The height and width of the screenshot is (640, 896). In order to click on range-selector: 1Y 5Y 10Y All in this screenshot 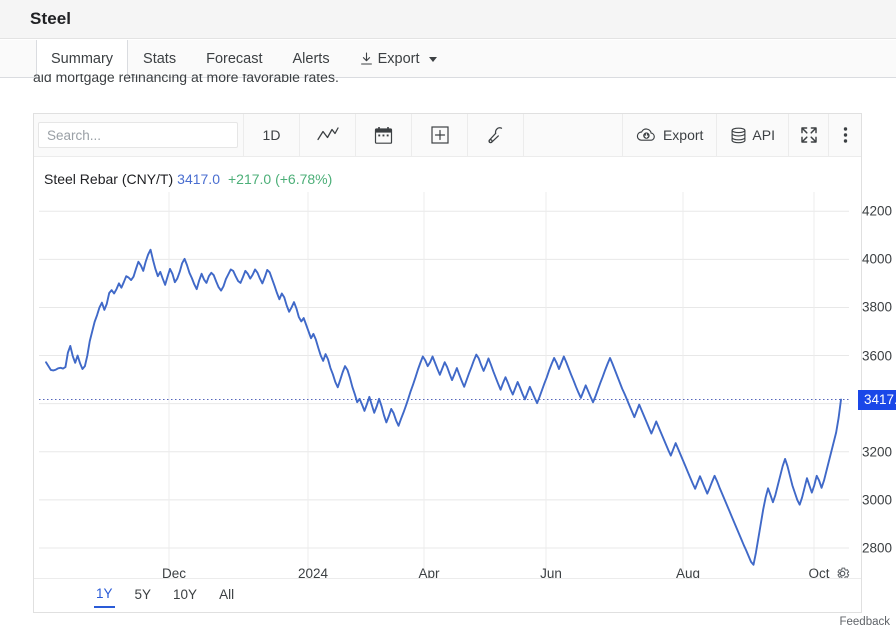, I will do `click(447, 595)`.